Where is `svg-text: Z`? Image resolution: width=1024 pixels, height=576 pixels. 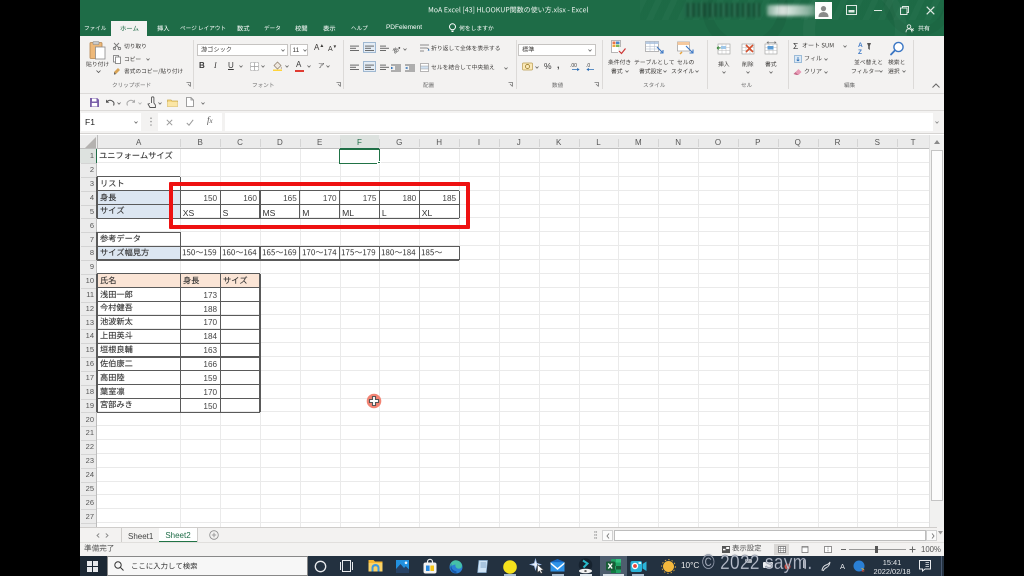 svg-text: Z is located at coordinates (860, 52).